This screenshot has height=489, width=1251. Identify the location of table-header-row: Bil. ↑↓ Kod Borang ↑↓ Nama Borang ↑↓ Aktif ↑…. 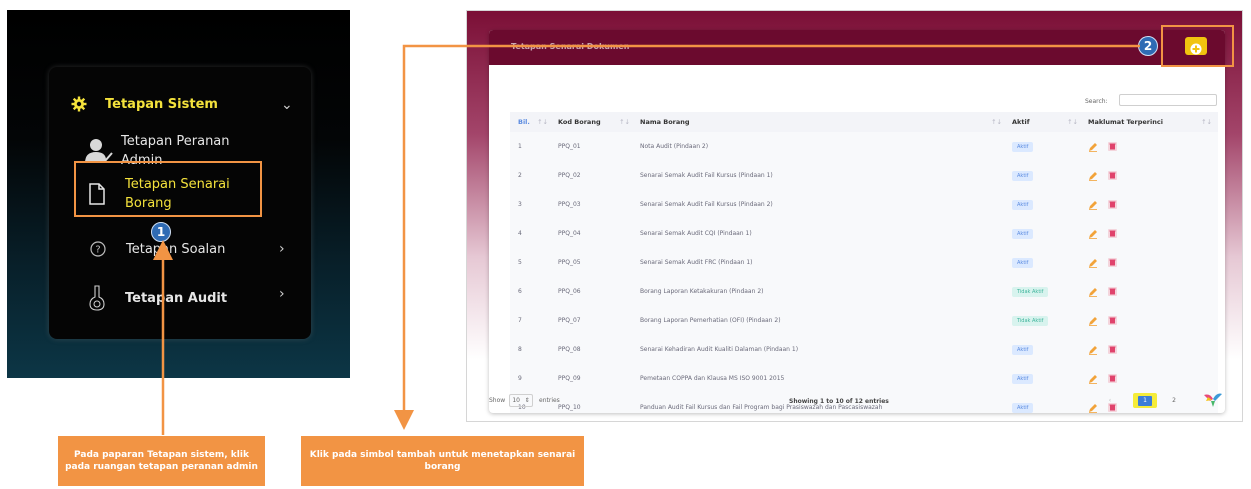
(864, 122).